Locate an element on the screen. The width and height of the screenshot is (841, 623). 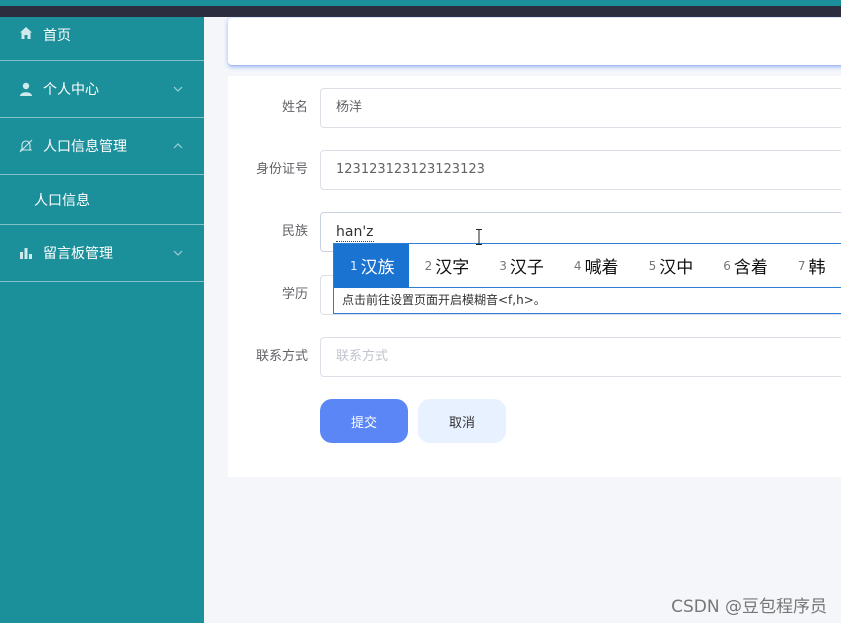
home-icon is located at coordinates (26, 33).